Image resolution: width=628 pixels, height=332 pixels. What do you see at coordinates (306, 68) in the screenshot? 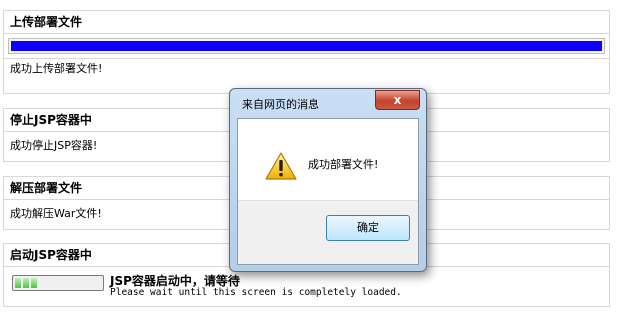
I see `upload-status: 成功上传部署文件!` at bounding box center [306, 68].